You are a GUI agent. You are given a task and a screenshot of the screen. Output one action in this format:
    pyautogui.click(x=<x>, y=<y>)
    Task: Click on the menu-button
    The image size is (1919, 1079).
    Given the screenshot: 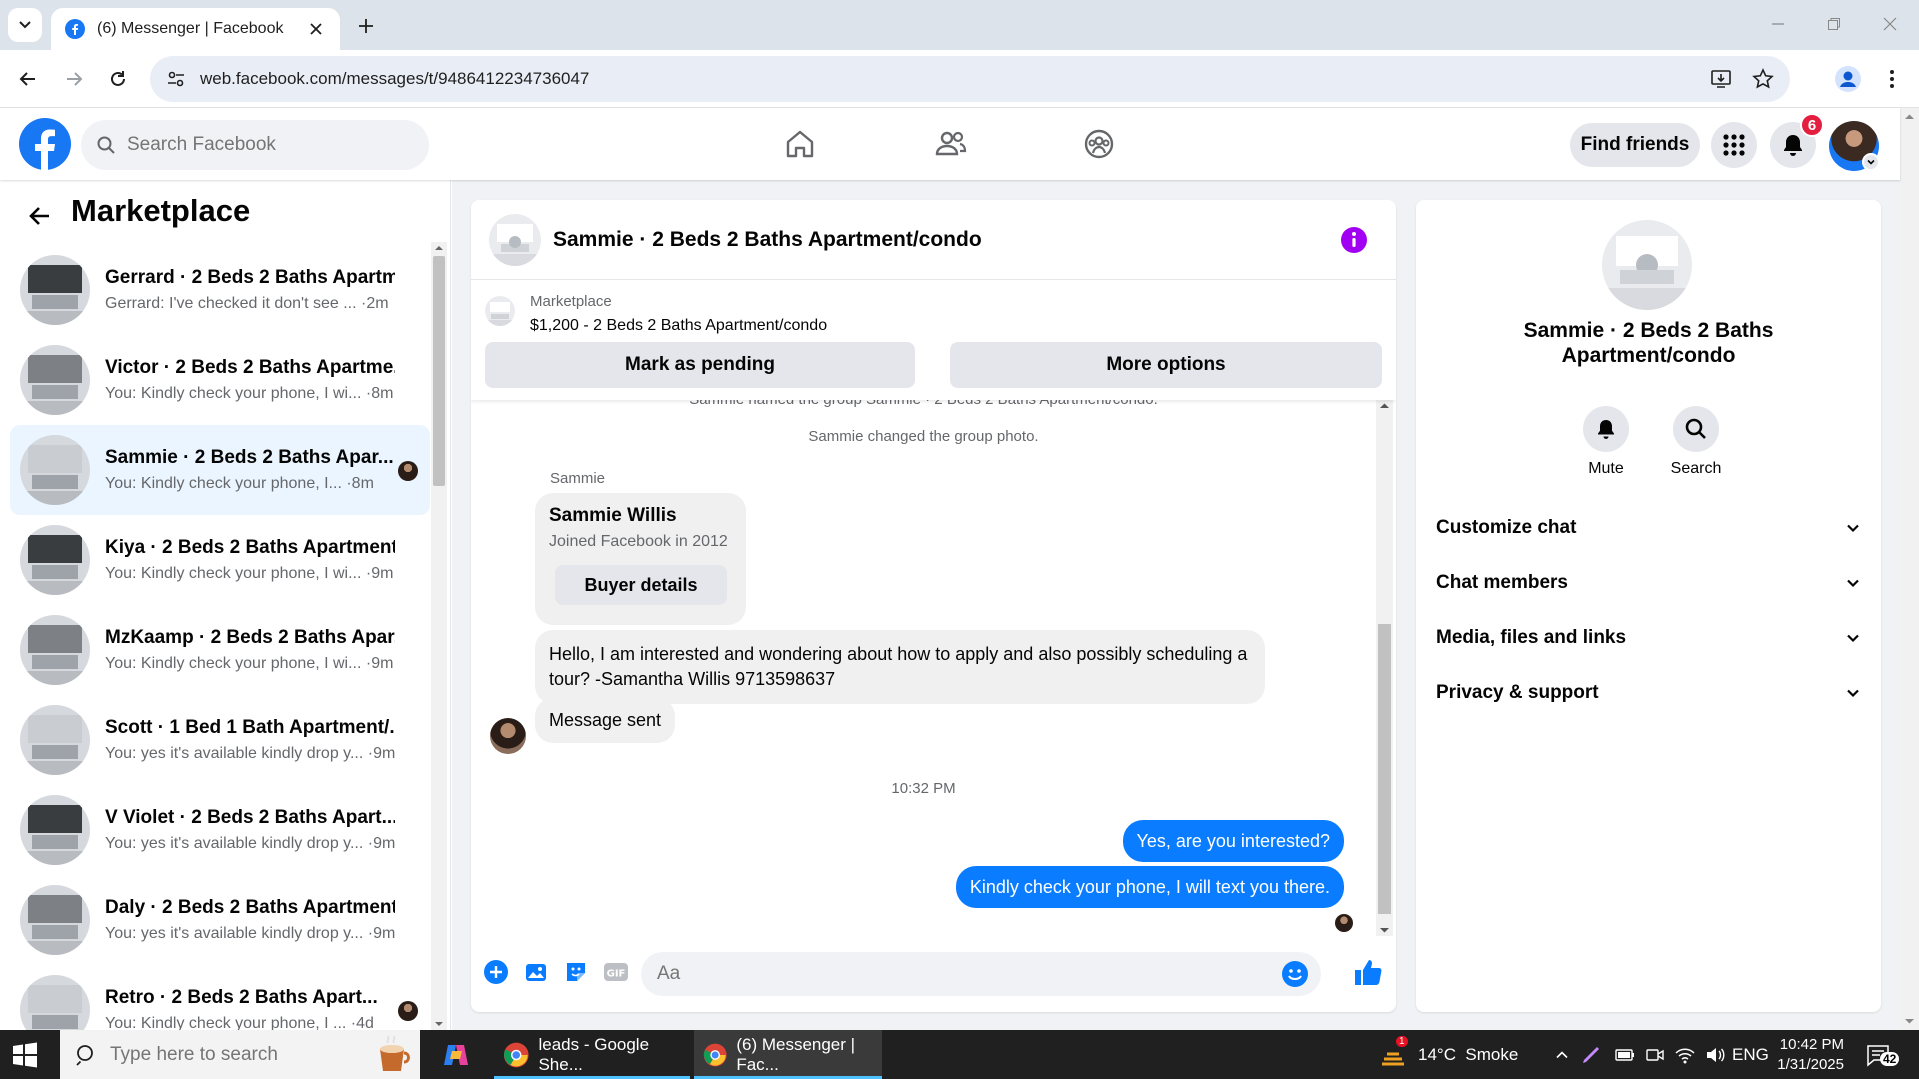 What is the action you would take?
    pyautogui.click(x=1734, y=145)
    